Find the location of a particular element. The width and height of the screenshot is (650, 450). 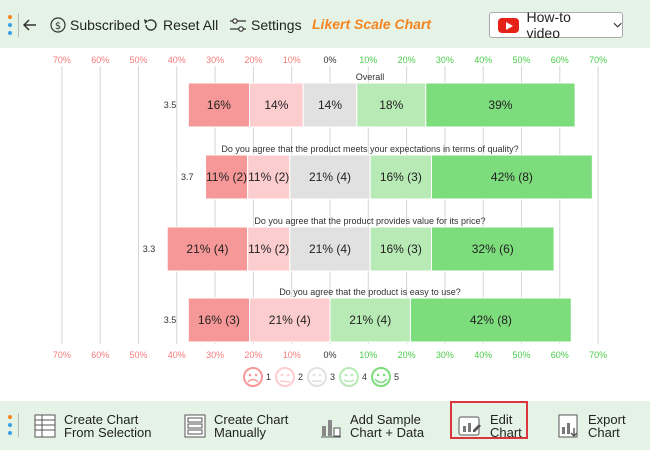

dollar-circle-icon: $ is located at coordinates (58, 25).